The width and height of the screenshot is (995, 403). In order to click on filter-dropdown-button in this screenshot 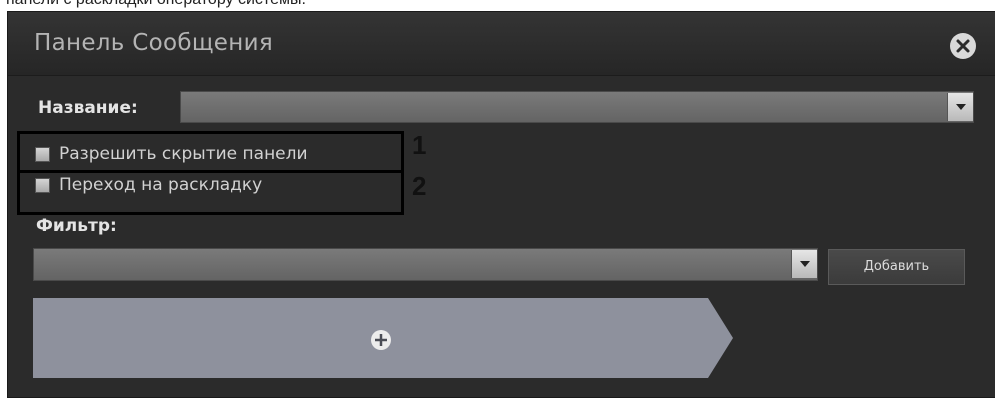, I will do `click(804, 264)`.